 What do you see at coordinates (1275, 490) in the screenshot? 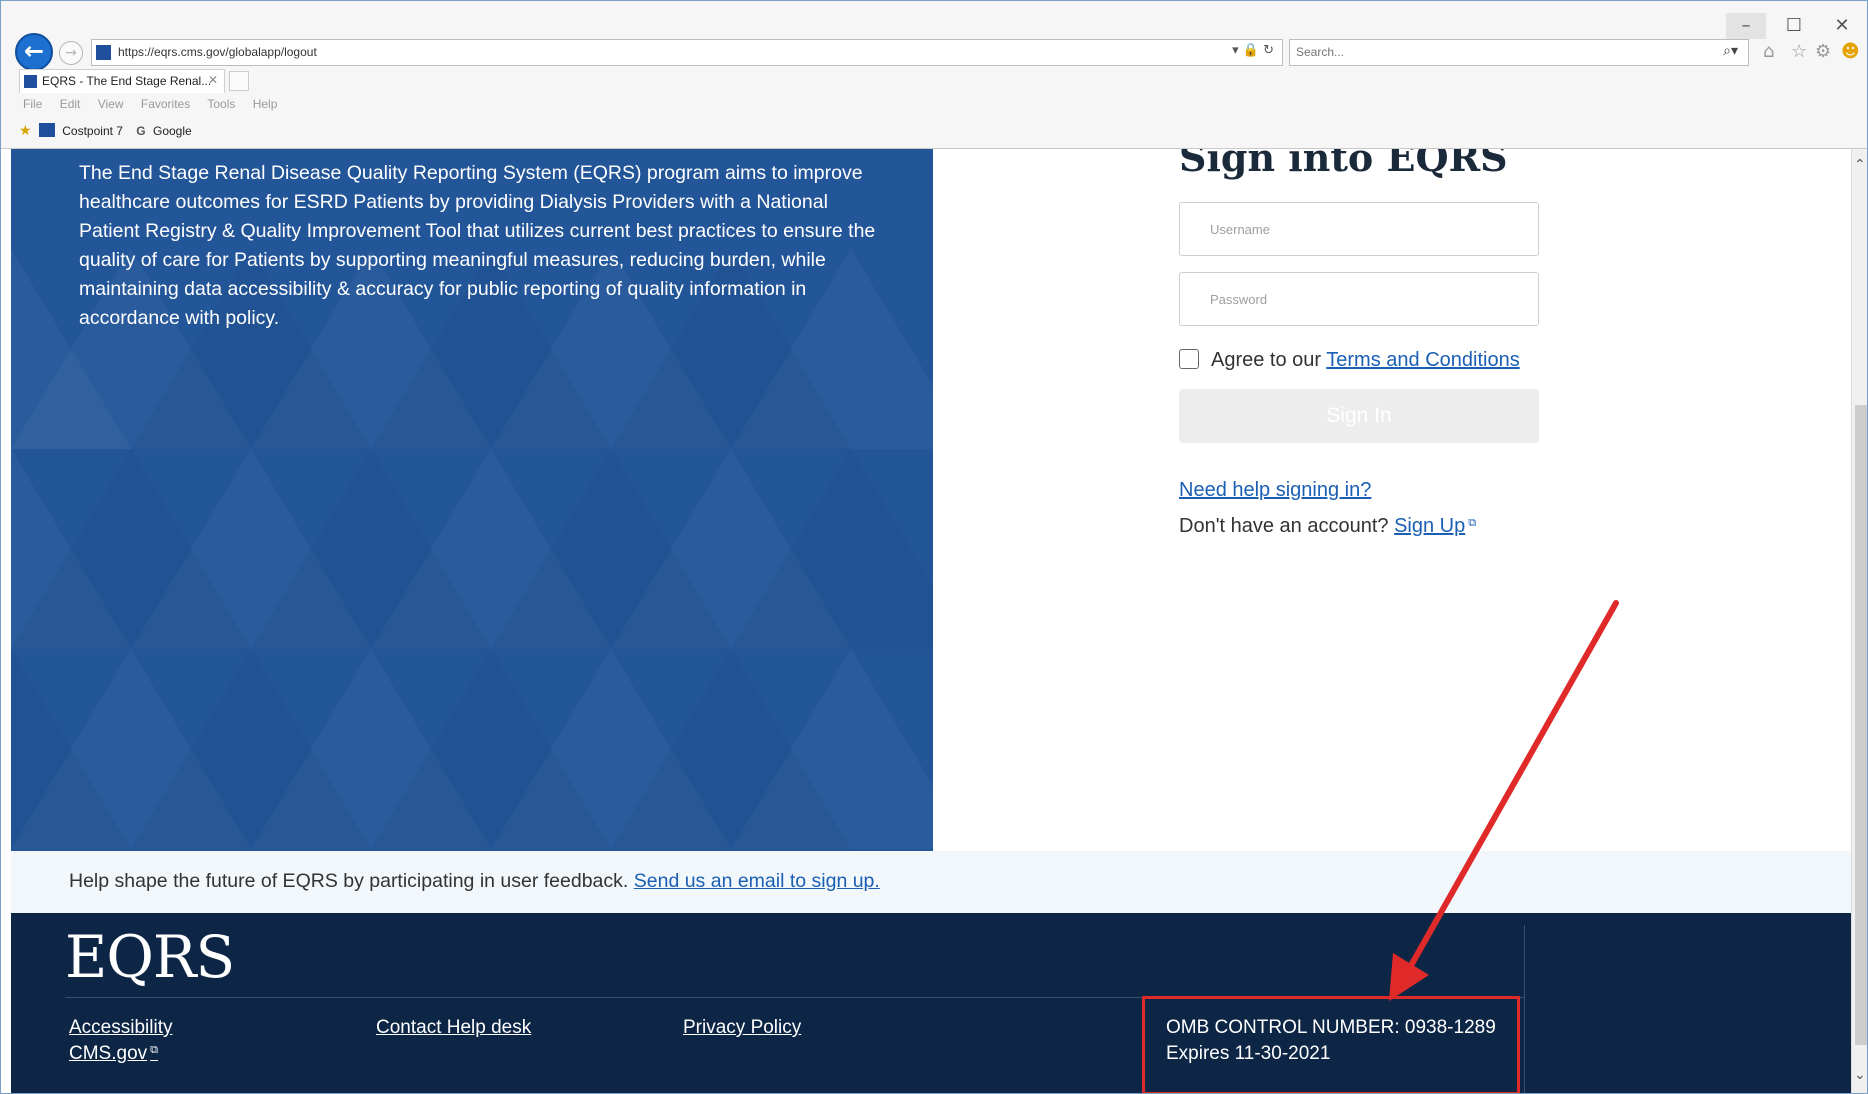
I see `need-help-link: Need help signing in?` at bounding box center [1275, 490].